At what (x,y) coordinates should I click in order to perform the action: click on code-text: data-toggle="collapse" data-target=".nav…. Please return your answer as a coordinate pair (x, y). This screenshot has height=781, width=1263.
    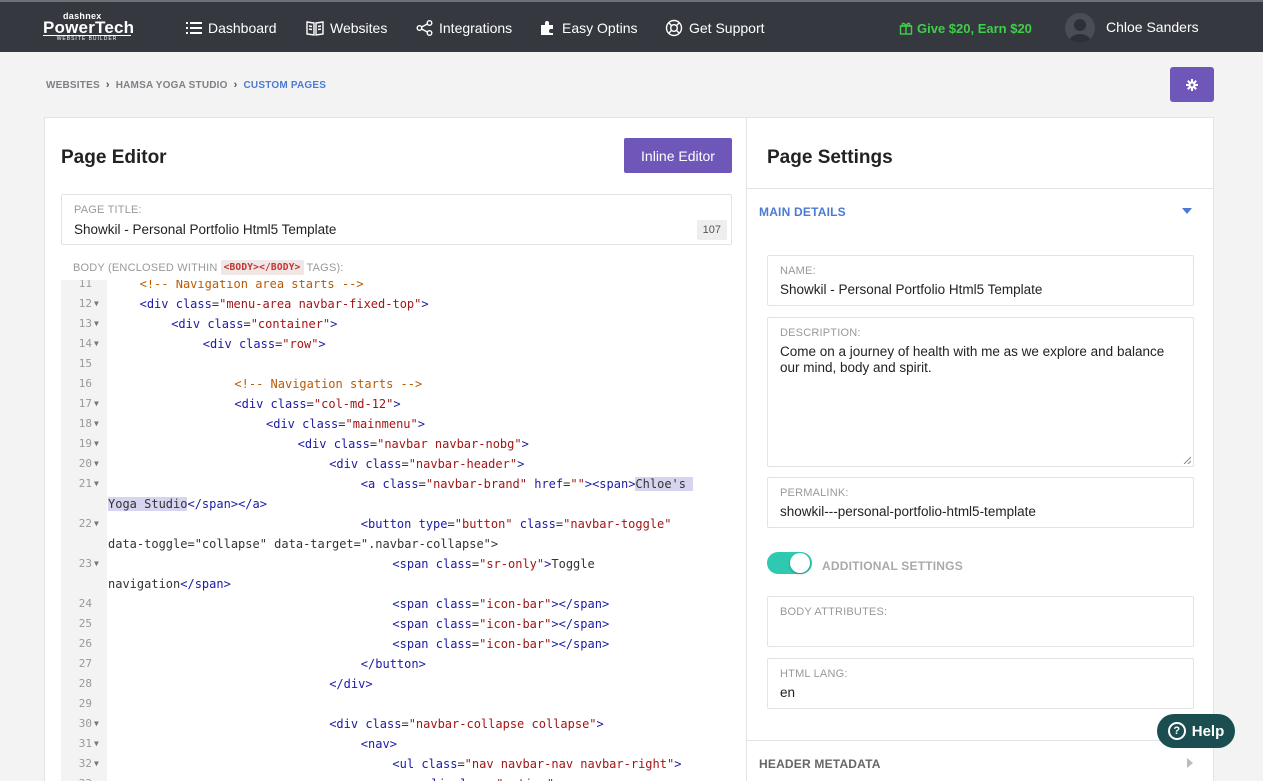
    Looking at the image, I should click on (303, 544).